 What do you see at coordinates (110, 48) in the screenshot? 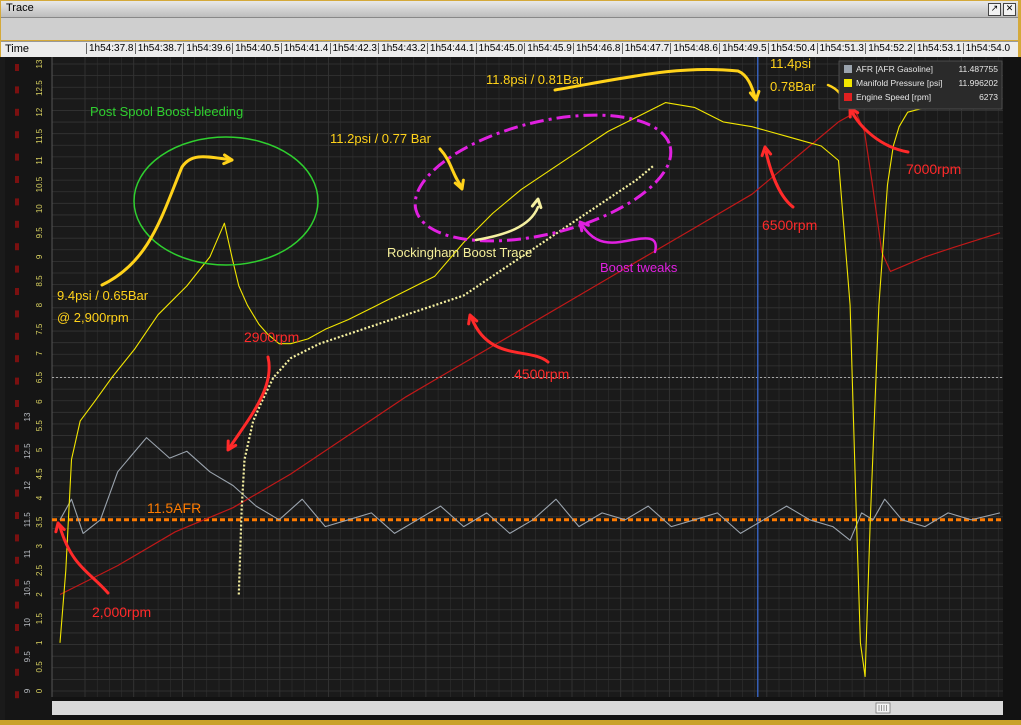
I see `time-tick-label: 1h54:37.8` at bounding box center [110, 48].